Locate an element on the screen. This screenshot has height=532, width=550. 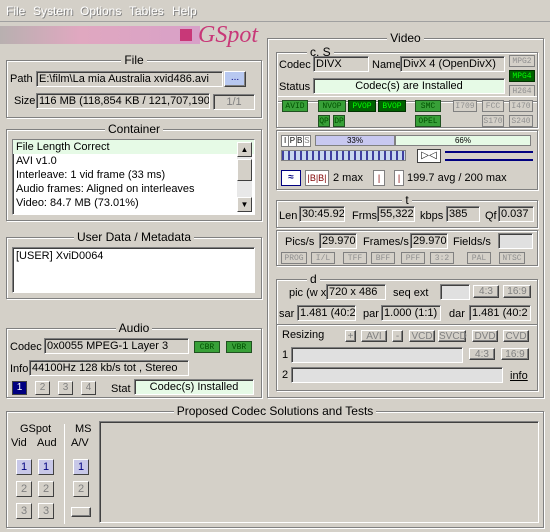
frame-track-line is located at coordinates (489, 160).